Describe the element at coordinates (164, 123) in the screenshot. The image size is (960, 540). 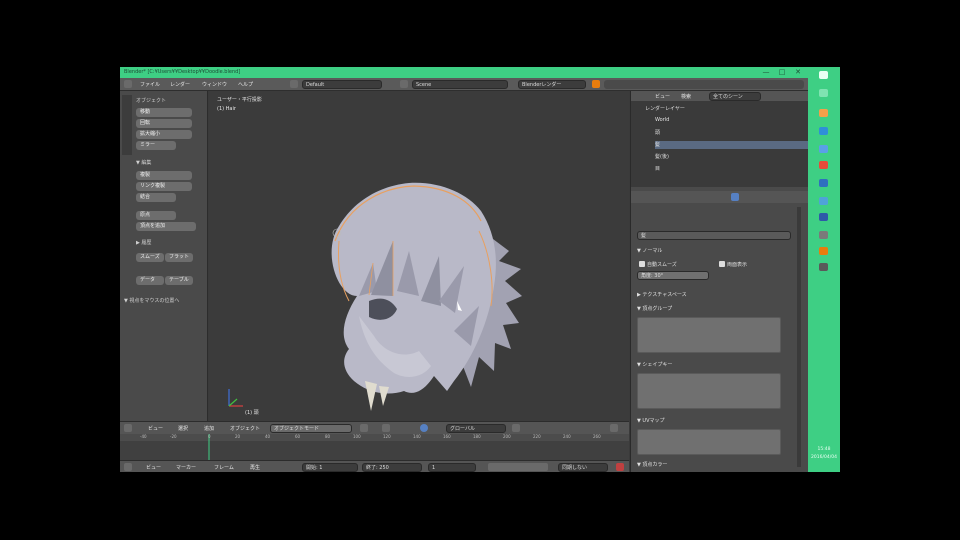
I see `rotate-button: 回転` at that location.